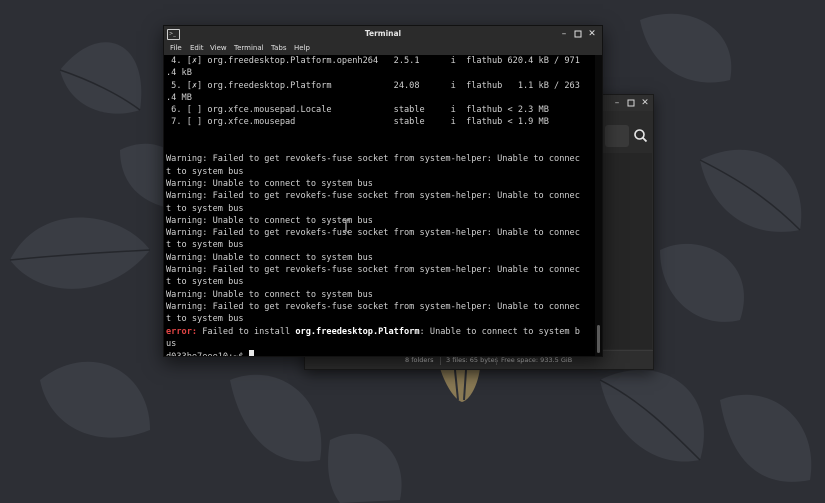 Image resolution: width=825 pixels, height=503 pixels. What do you see at coordinates (380, 73) in the screenshot?
I see `terminal-line: .4 kB` at bounding box center [380, 73].